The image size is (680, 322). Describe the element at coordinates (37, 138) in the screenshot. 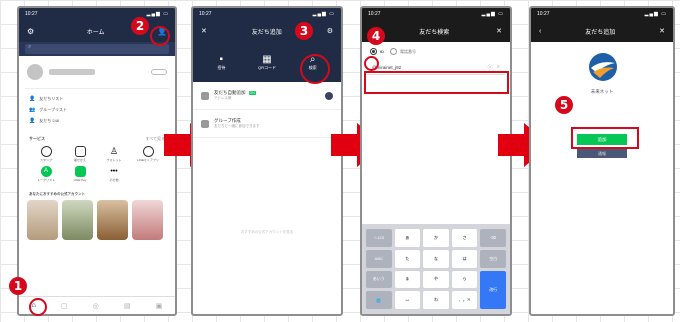

I see `services-label: サービス` at that location.